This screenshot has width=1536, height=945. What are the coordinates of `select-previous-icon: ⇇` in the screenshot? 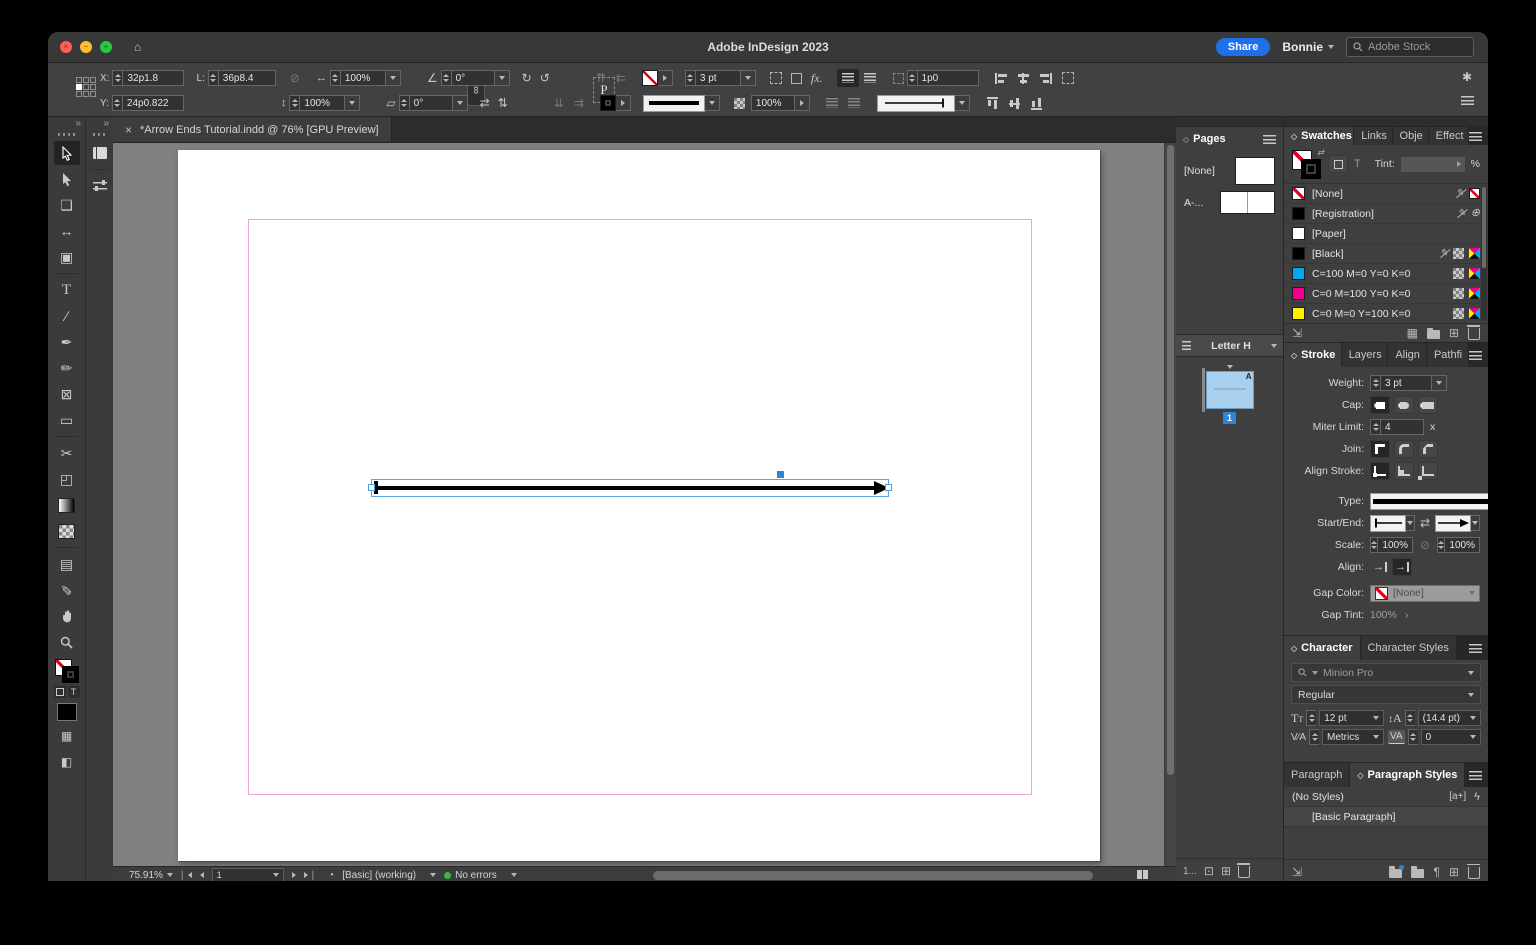 It's located at (621, 78).